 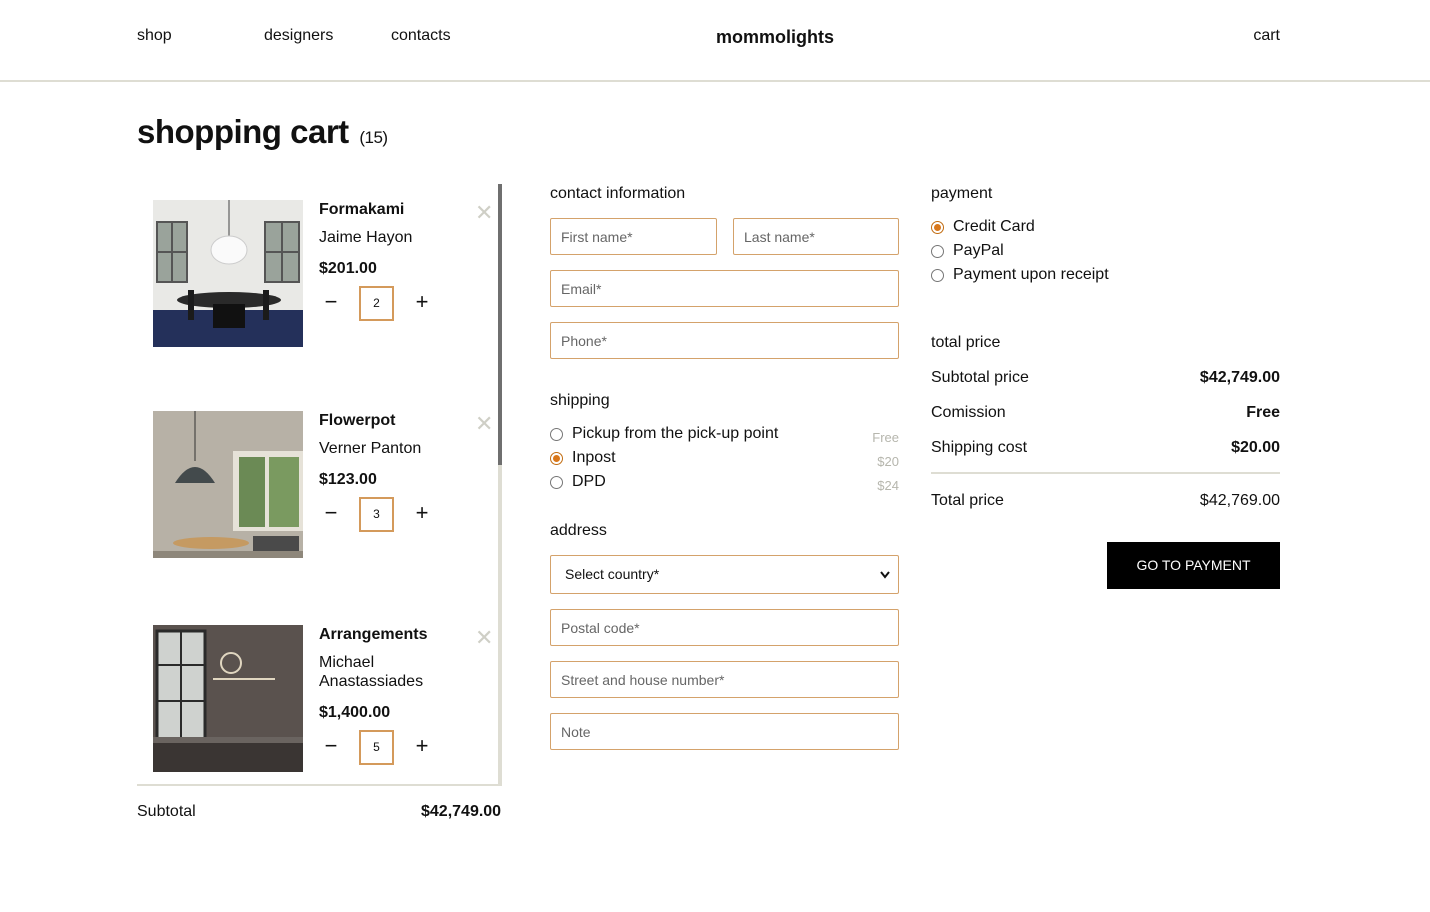 I want to click on payment-option-credit-card: Credit Card, so click(x=983, y=227).